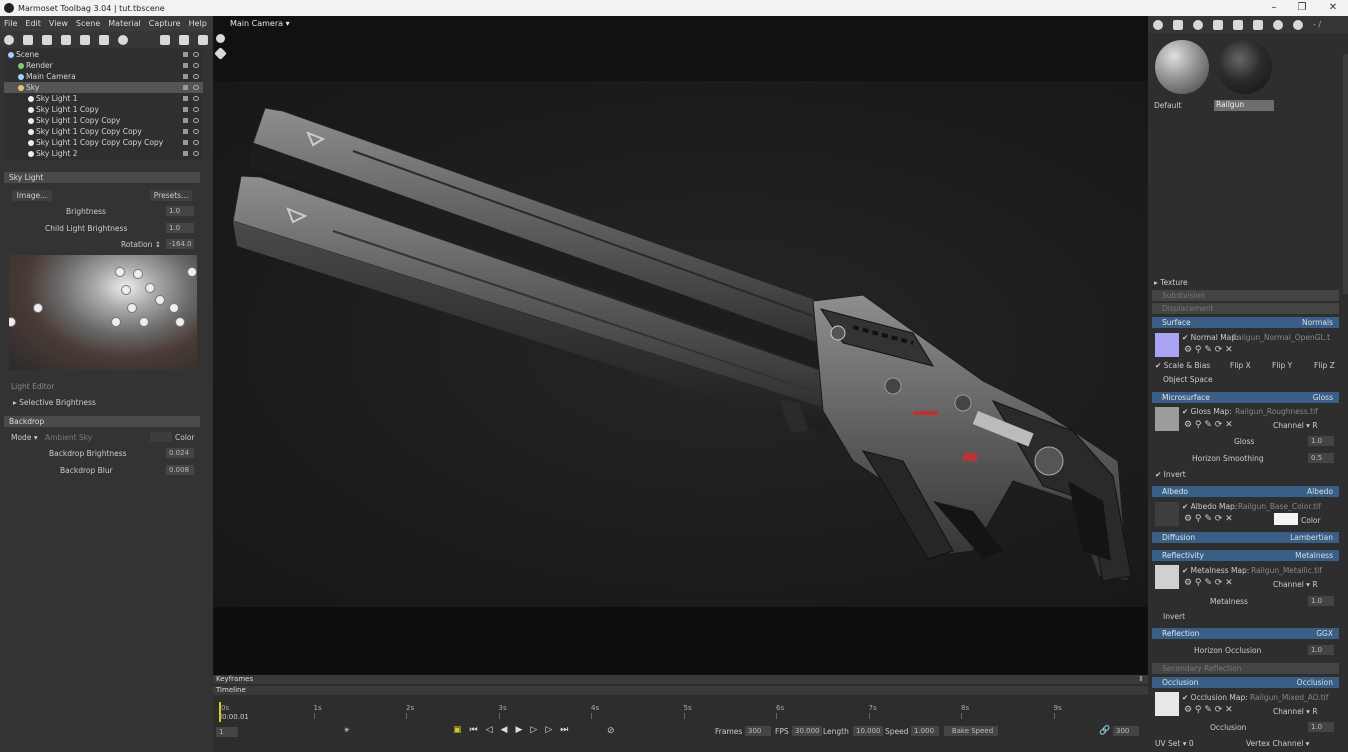 The width and height of the screenshot is (1348, 752). What do you see at coordinates (260, 23) in the screenshot?
I see `camera-selector: Main Camera ▾` at bounding box center [260, 23].